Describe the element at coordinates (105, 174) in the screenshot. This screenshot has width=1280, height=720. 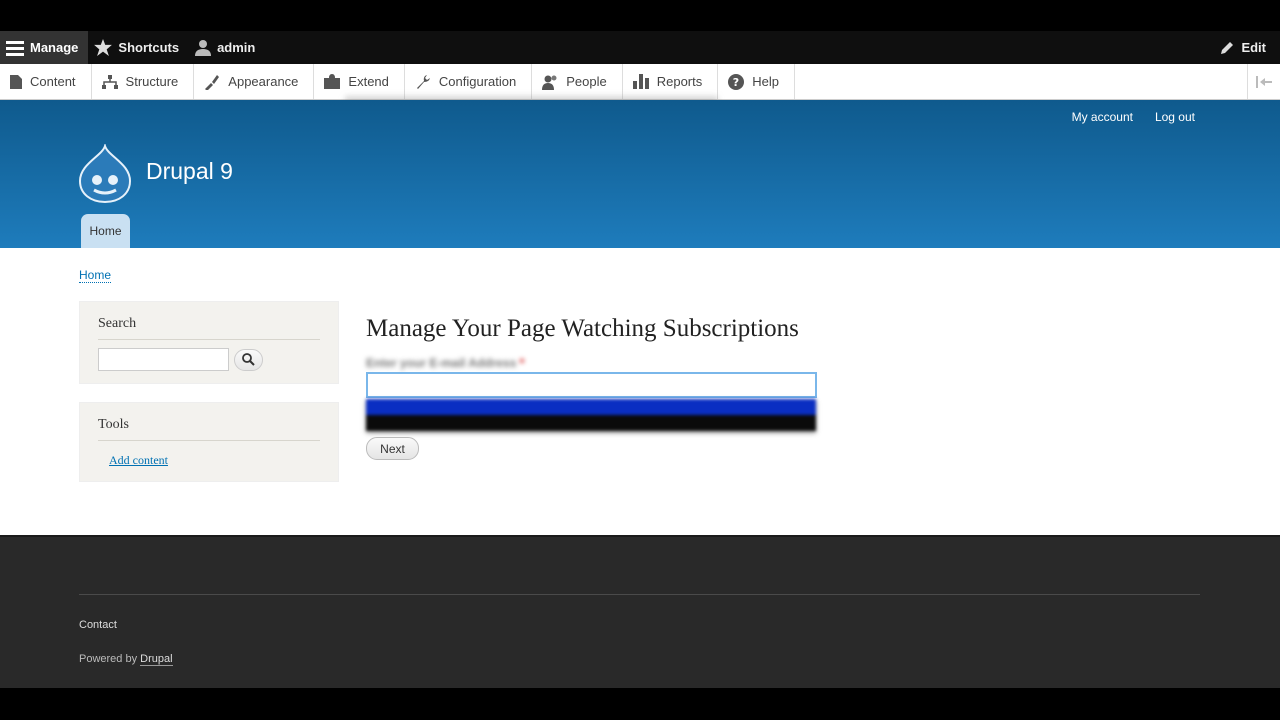
I see `drupal-logo-icon` at that location.